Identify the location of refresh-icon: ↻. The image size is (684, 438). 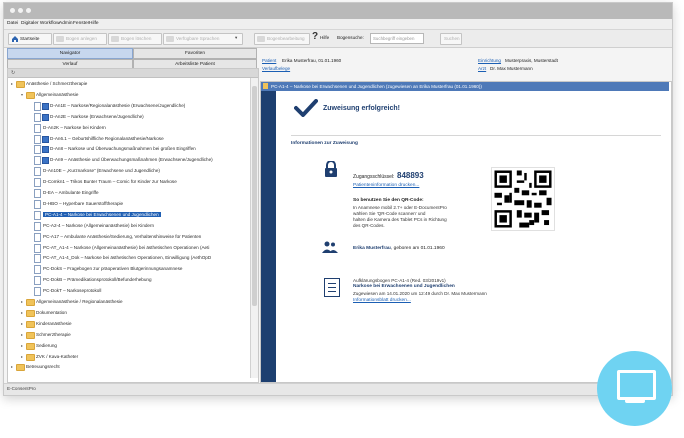
(13, 73).